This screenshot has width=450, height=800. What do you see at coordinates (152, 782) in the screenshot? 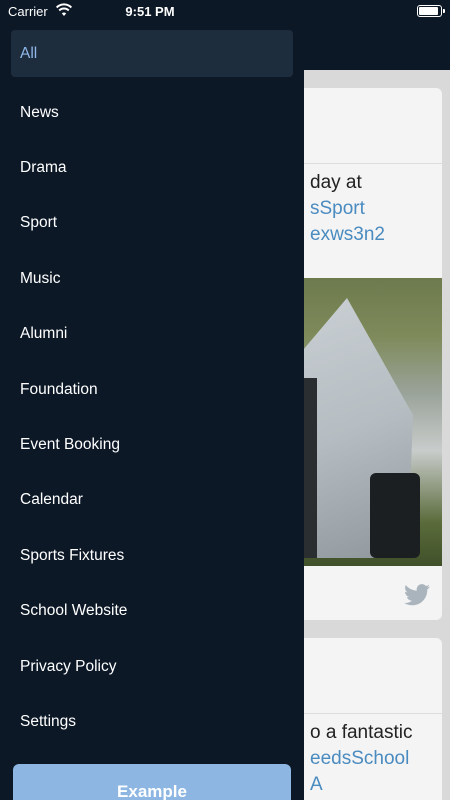
I see `example-button: Example` at bounding box center [152, 782].